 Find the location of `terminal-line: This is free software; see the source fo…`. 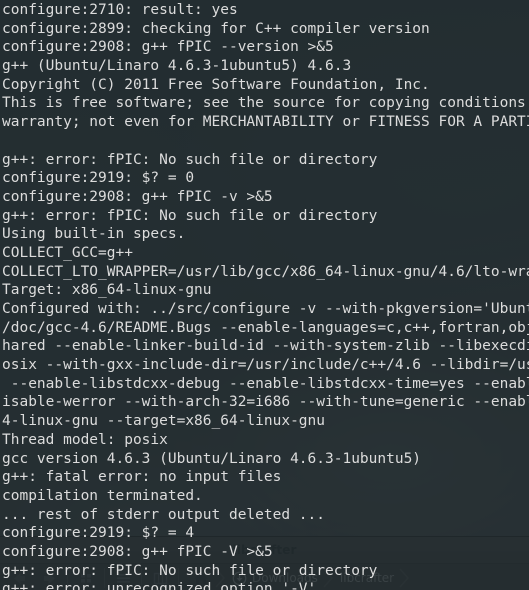

terminal-line: This is free software; see the source fo… is located at coordinates (265, 103).